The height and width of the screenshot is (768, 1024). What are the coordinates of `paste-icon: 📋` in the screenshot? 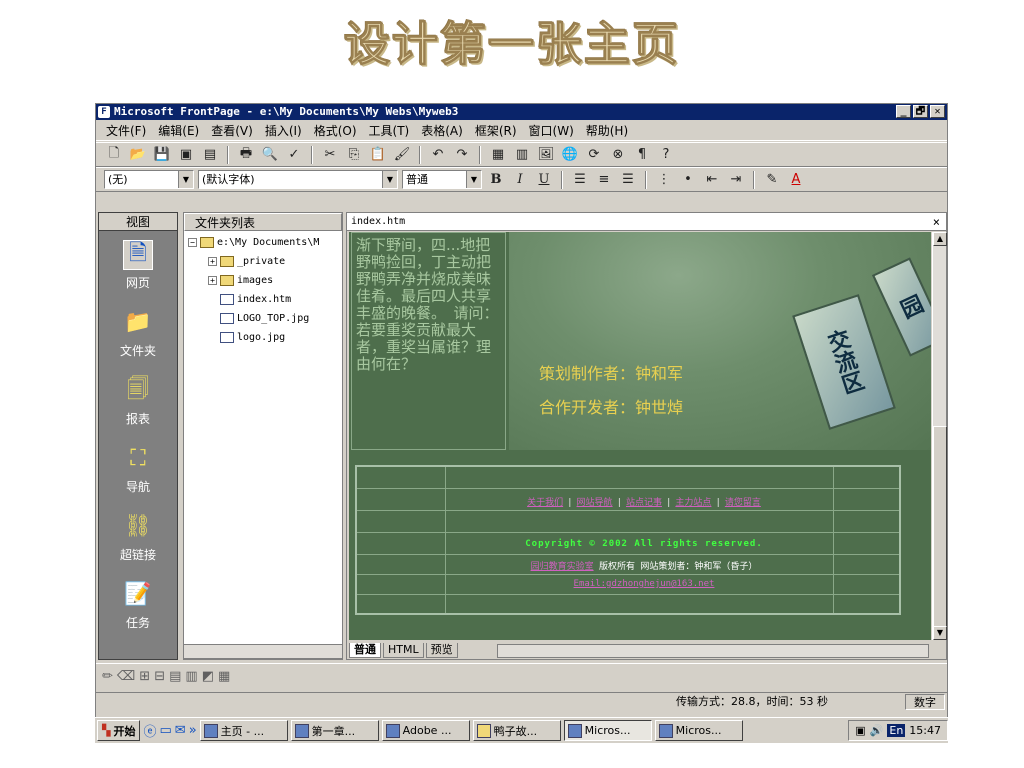 It's located at (378, 155).